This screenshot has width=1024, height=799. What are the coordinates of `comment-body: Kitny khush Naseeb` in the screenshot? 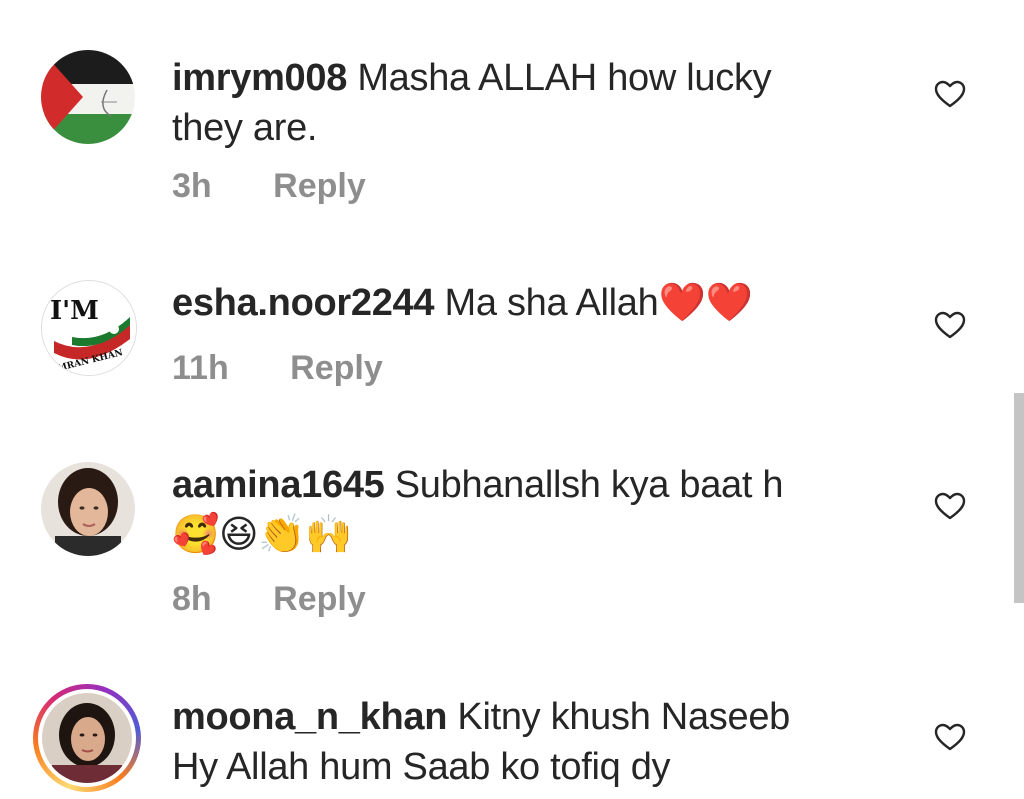 It's located at (623, 717).